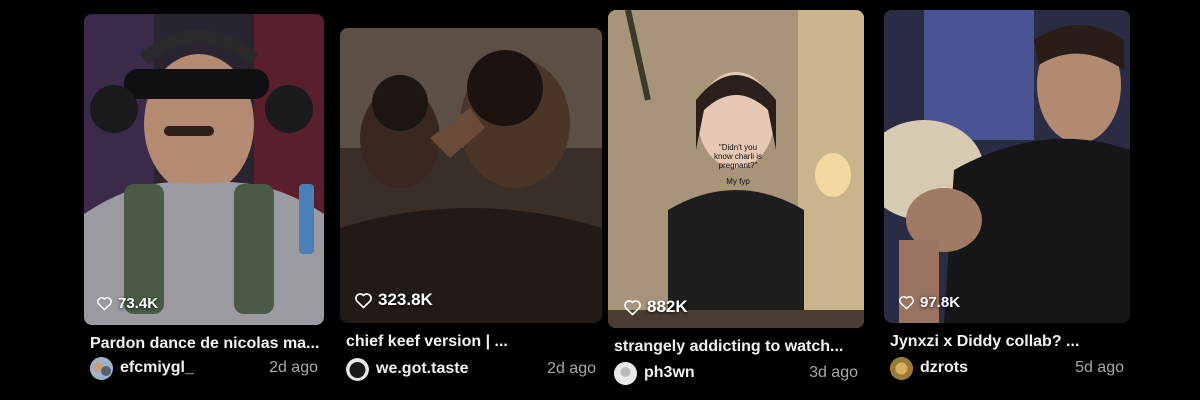 This screenshot has width=1200, height=400. What do you see at coordinates (929, 302) in the screenshot?
I see `like-count: 97.8K` at bounding box center [929, 302].